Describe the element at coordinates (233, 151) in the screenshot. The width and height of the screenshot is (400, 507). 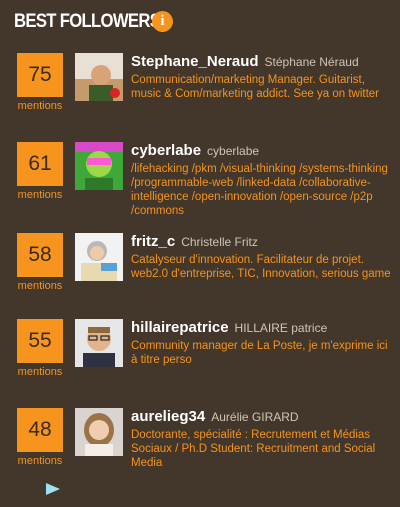
I see `real-name: cyberlabe` at that location.